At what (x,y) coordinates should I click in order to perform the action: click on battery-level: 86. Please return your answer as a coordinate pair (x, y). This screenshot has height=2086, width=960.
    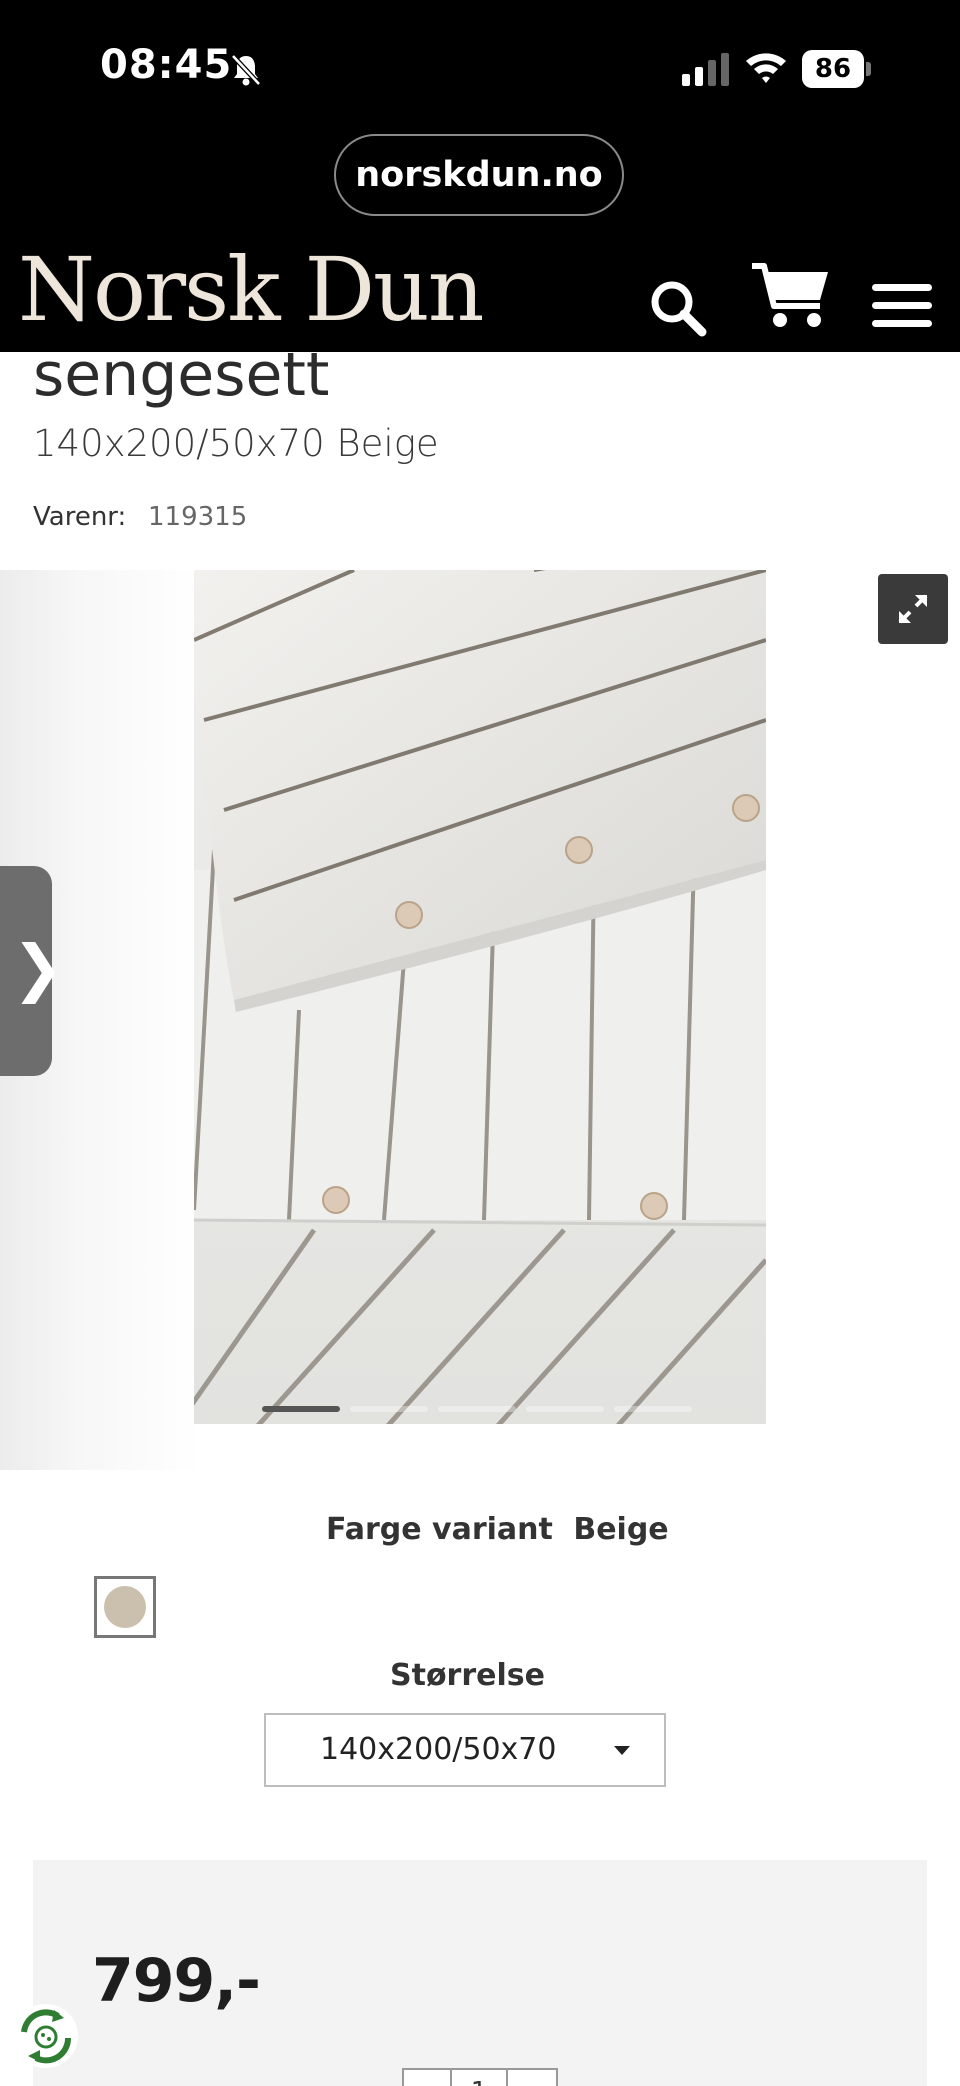
    Looking at the image, I should click on (833, 69).